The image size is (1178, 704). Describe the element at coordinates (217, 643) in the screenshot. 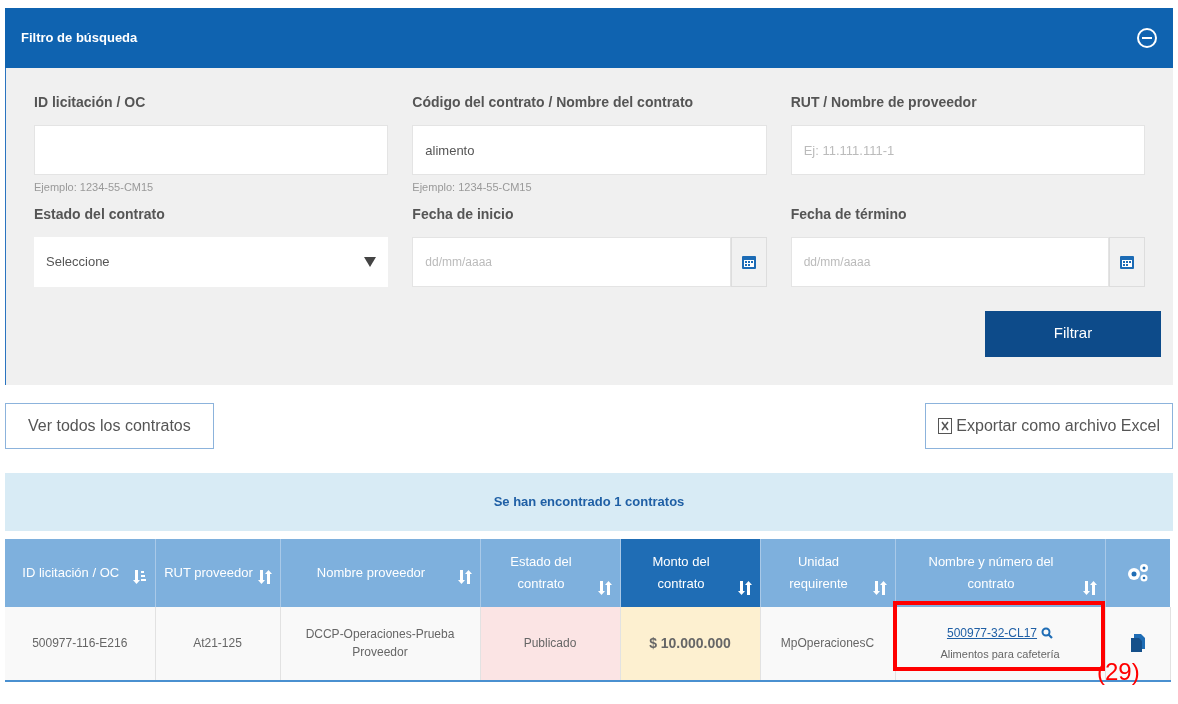

I see `table-cell: At21-125` at that location.